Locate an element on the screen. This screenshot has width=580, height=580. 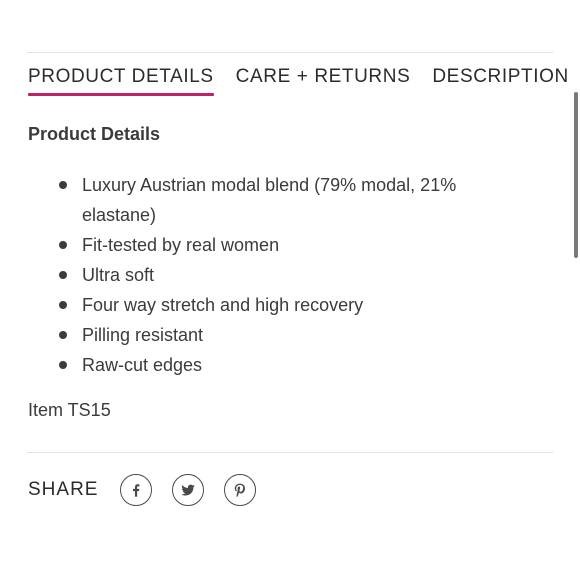
section-heading: Product Details is located at coordinates (94, 134).